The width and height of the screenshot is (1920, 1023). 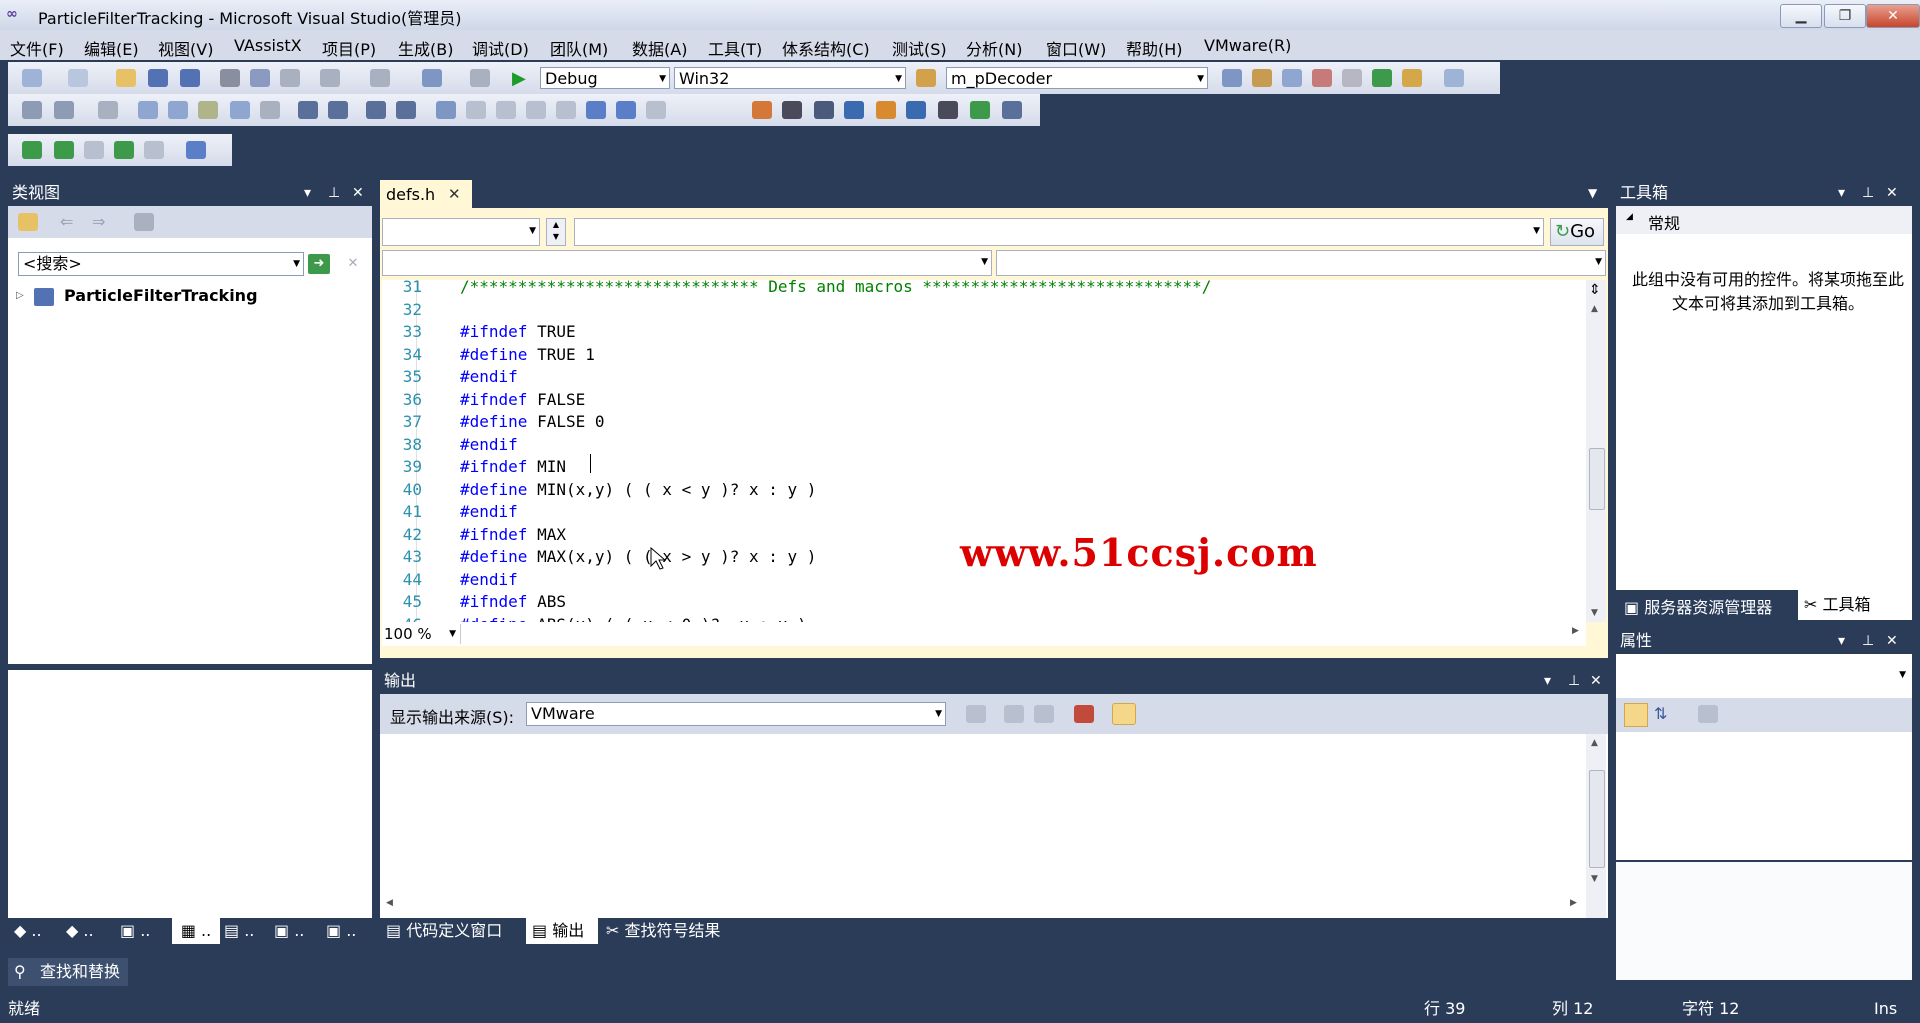 I want to click on vassist-options-icon, so click(x=948, y=110).